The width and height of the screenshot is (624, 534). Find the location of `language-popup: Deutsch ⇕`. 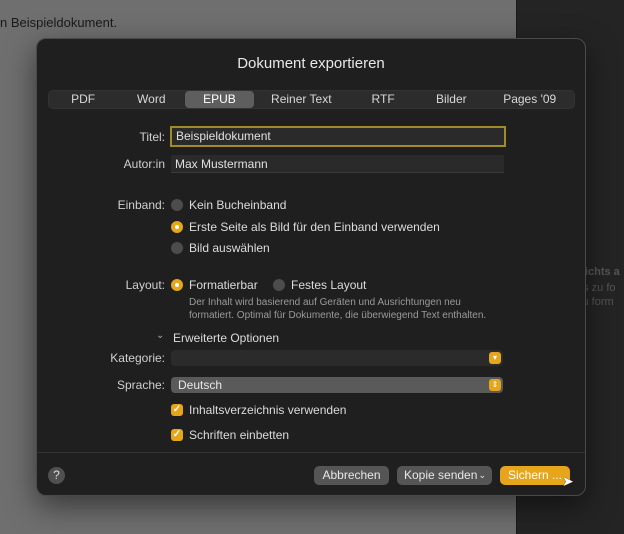

language-popup: Deutsch ⇕ is located at coordinates (337, 385).